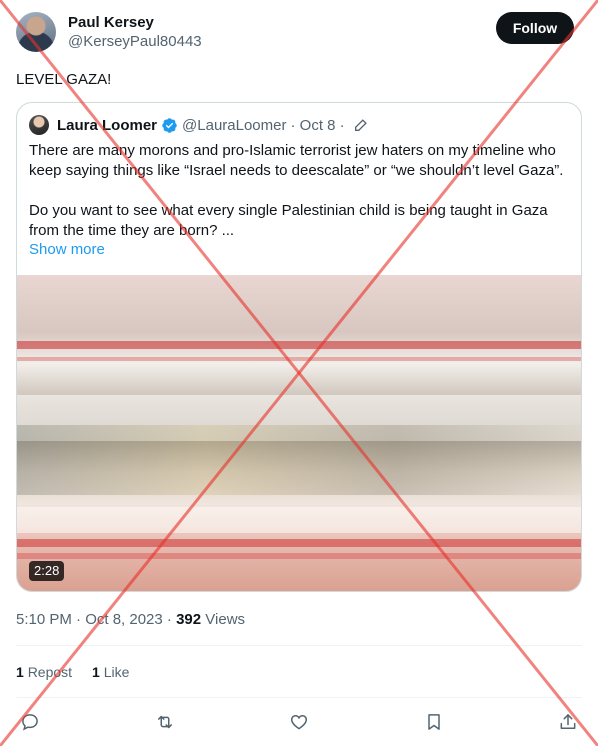  I want to click on verified-badge-icon, so click(169, 125).